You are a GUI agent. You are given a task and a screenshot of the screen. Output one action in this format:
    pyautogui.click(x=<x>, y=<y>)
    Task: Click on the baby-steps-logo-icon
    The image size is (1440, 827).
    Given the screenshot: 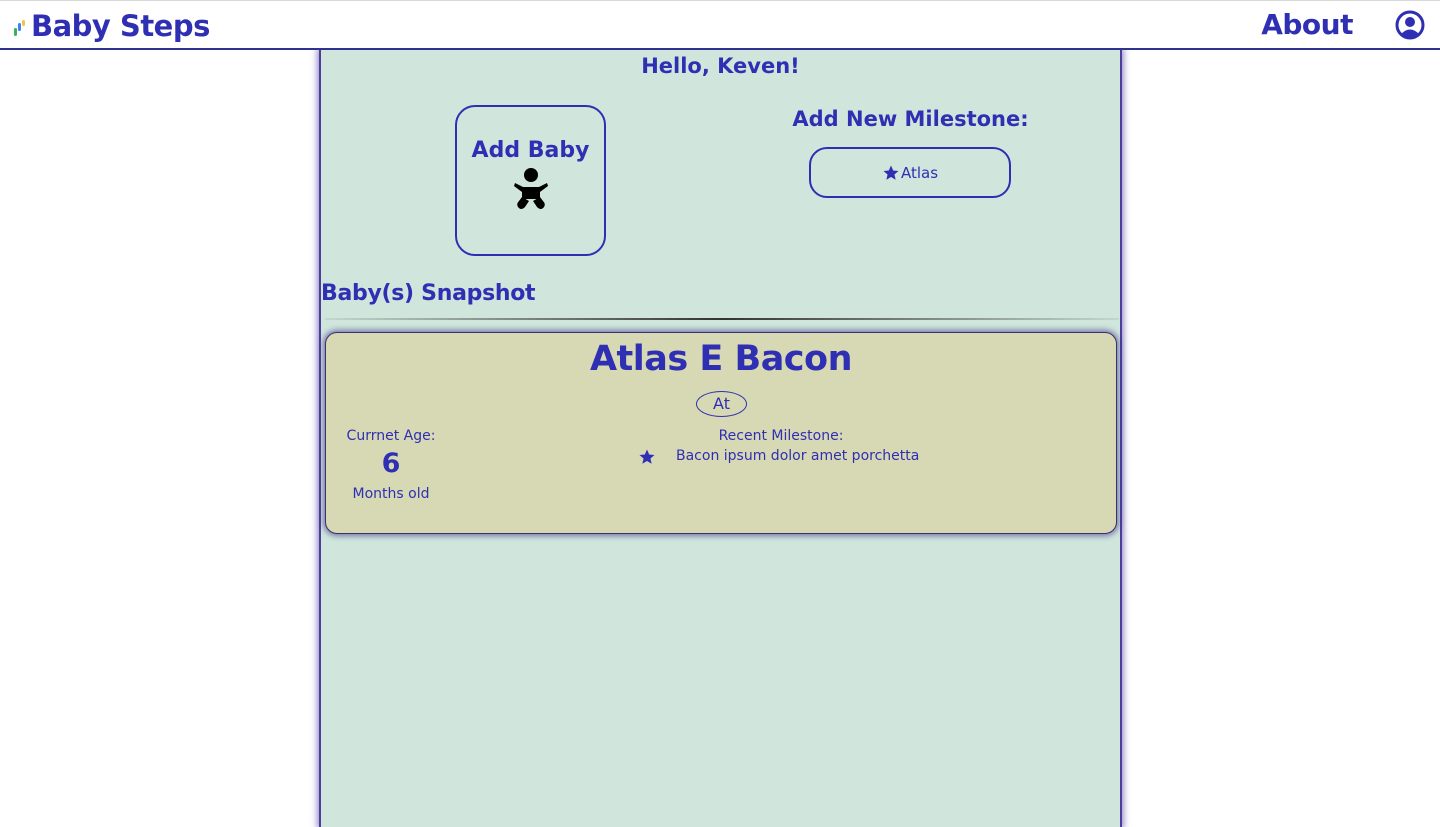 What is the action you would take?
    pyautogui.click(x=19, y=28)
    